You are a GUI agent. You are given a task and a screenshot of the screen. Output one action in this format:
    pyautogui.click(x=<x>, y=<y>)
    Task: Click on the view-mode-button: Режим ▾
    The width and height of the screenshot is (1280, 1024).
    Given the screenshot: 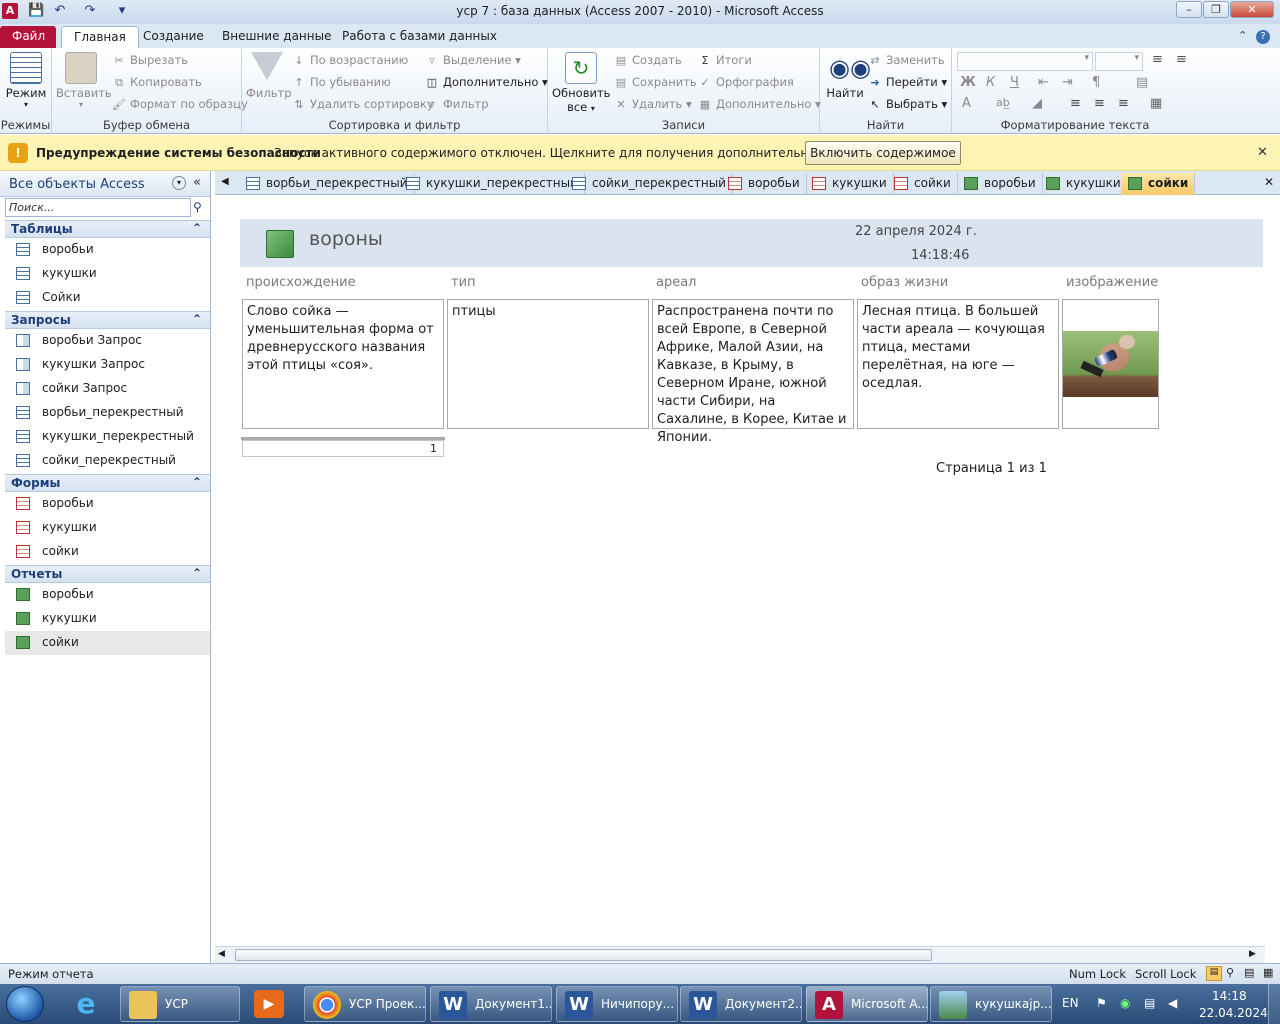 What is the action you would take?
    pyautogui.click(x=26, y=80)
    